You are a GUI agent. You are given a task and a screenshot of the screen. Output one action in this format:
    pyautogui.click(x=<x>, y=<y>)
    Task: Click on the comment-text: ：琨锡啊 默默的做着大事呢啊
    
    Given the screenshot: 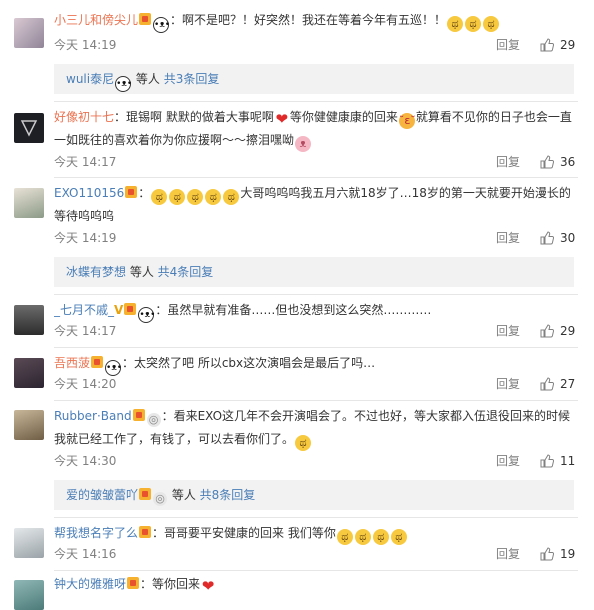 What is the action you would take?
    pyautogui.click(x=194, y=117)
    